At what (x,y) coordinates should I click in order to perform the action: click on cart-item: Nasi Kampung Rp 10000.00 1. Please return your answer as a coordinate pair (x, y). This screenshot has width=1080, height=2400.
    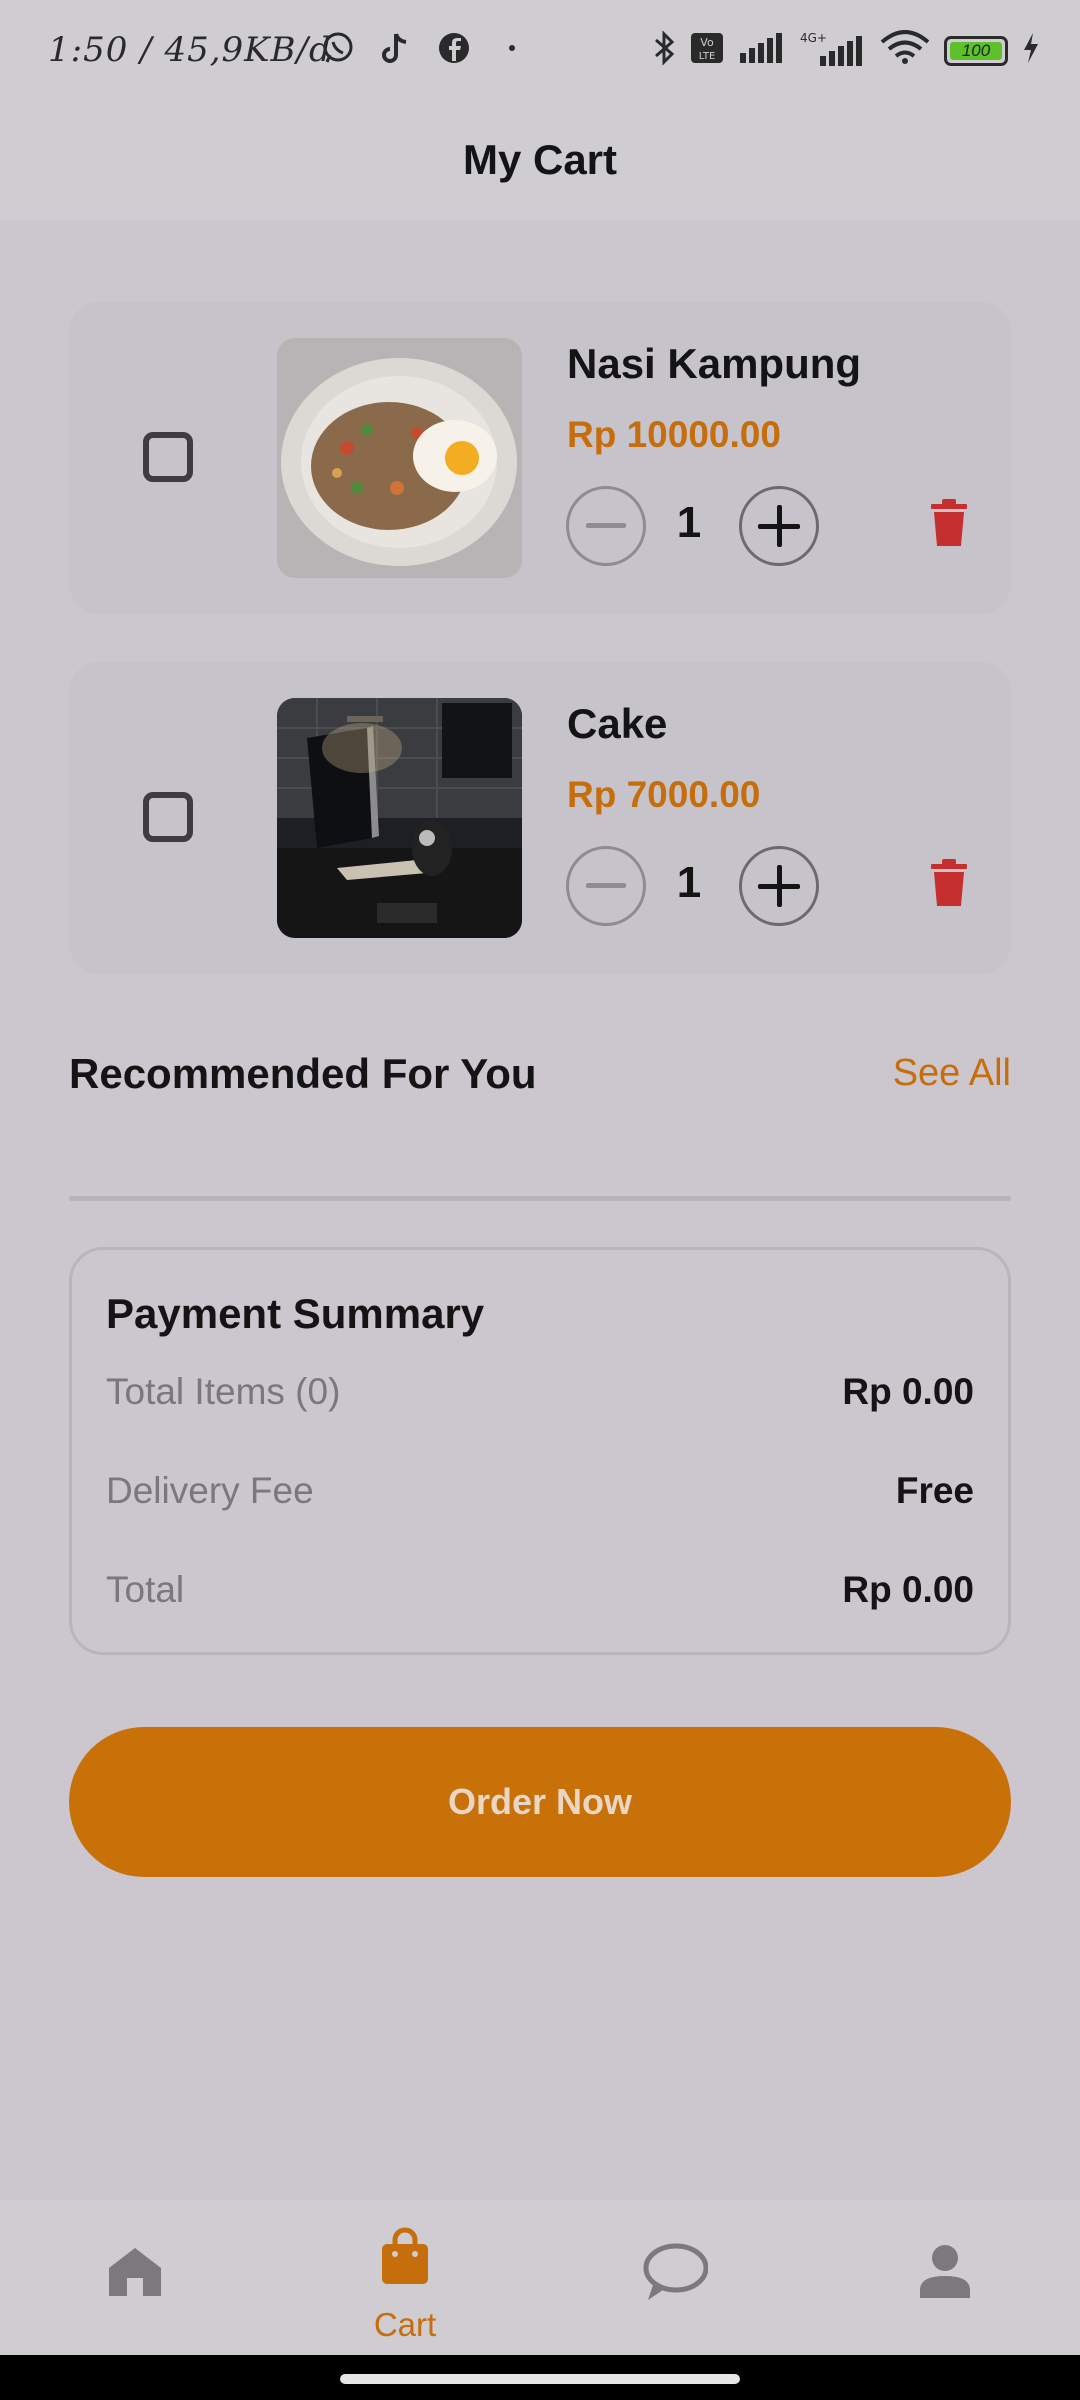
    Looking at the image, I should click on (540, 458).